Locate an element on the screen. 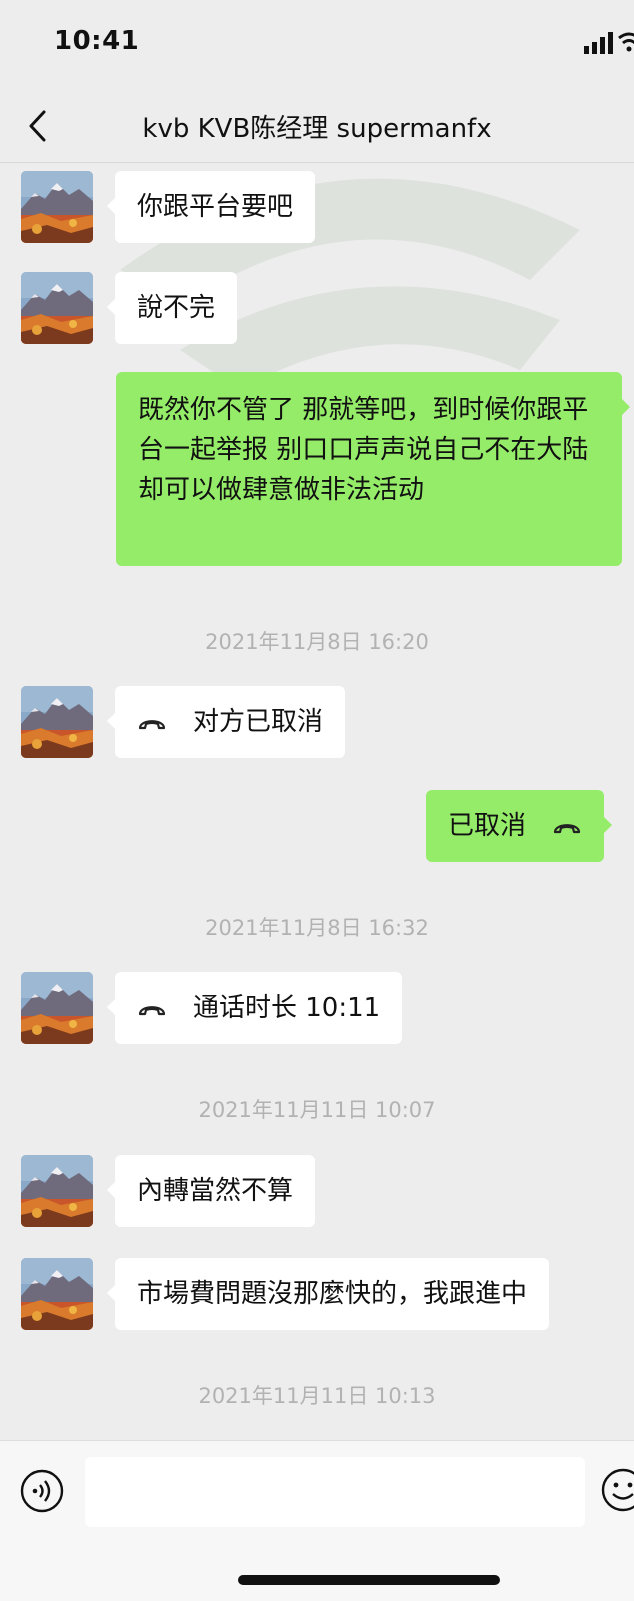 The height and width of the screenshot is (1601, 634). message-text: 內轉當然不算 is located at coordinates (215, 1191).